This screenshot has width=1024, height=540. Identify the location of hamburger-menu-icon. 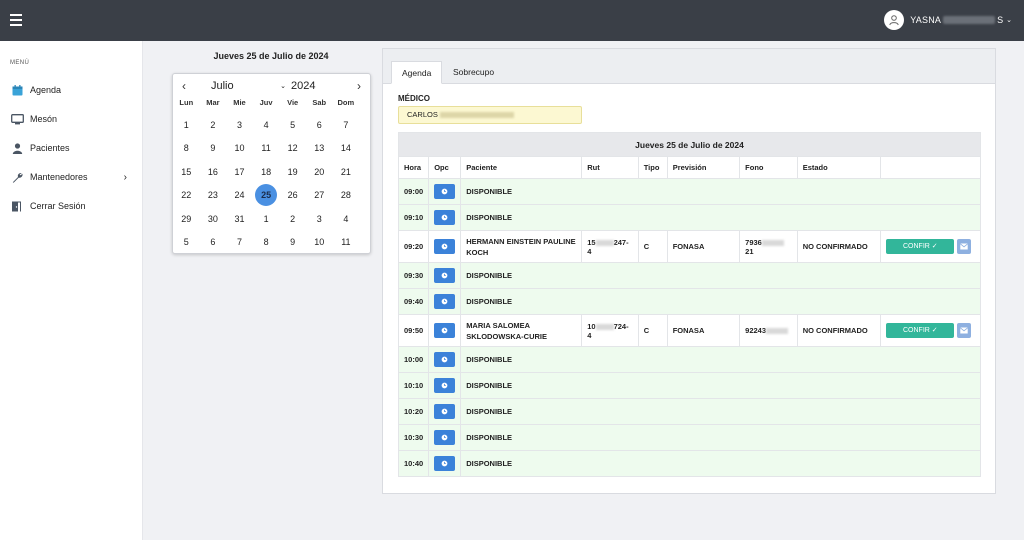
(16, 20).